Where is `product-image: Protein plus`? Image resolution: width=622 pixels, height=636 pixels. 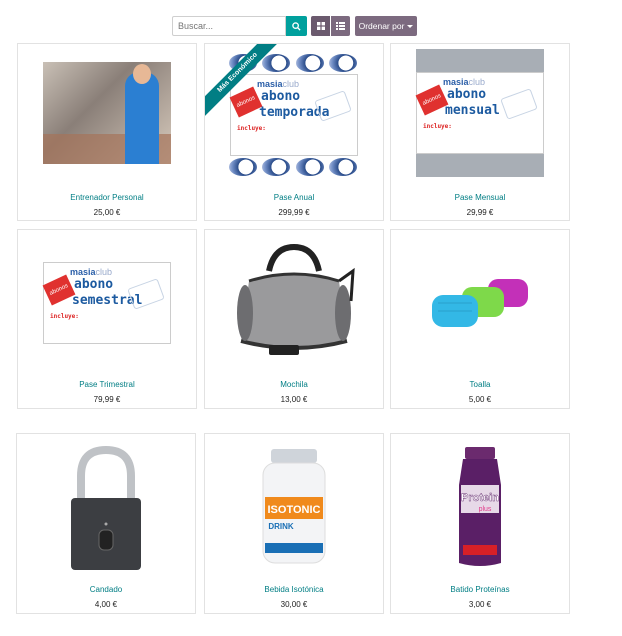
product-image: Protein plus is located at coordinates (480, 506).